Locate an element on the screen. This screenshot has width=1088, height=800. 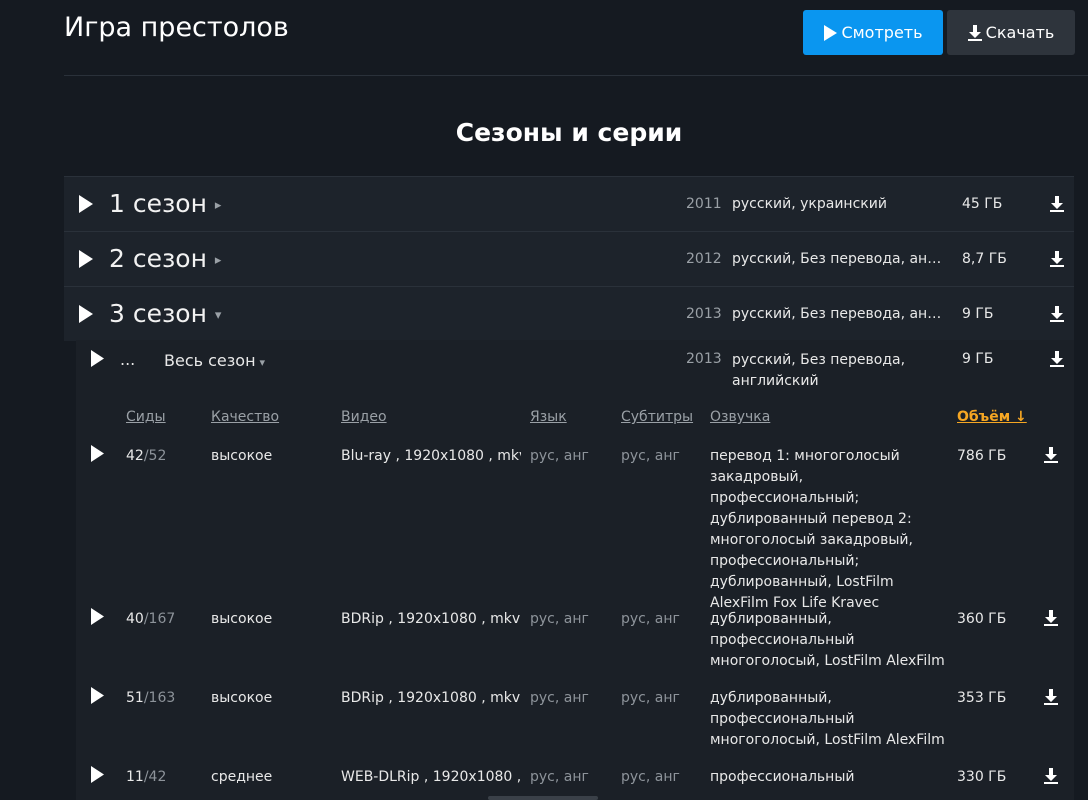
column-header-size: Объём ↓ is located at coordinates (992, 417).